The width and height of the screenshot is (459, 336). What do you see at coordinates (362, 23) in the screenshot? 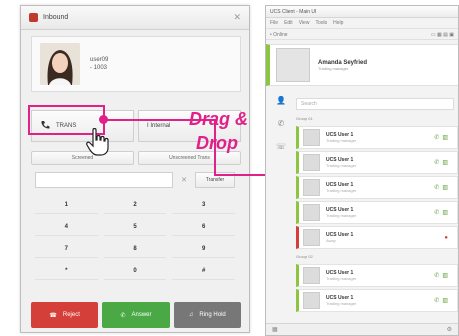
I see `menu-bar: File Edit View Tools Help` at bounding box center [362, 23].